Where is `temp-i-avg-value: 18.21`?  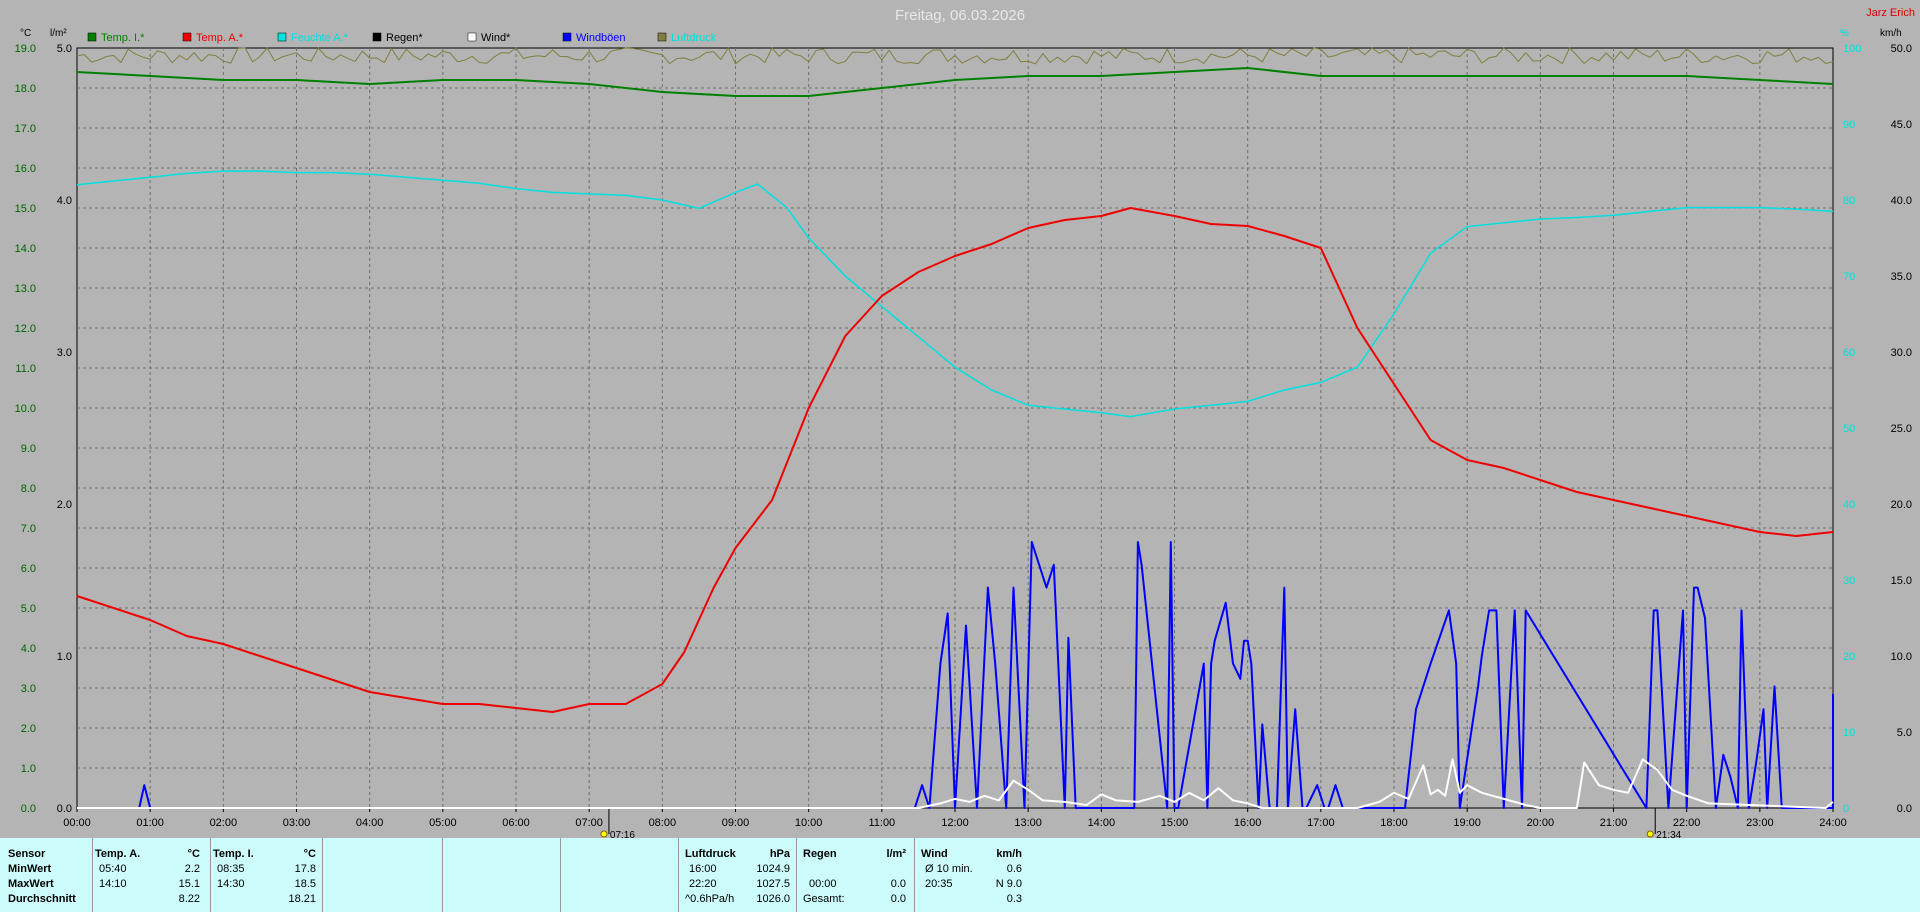
temp-i-avg-value: 18.21 is located at coordinates (302, 899).